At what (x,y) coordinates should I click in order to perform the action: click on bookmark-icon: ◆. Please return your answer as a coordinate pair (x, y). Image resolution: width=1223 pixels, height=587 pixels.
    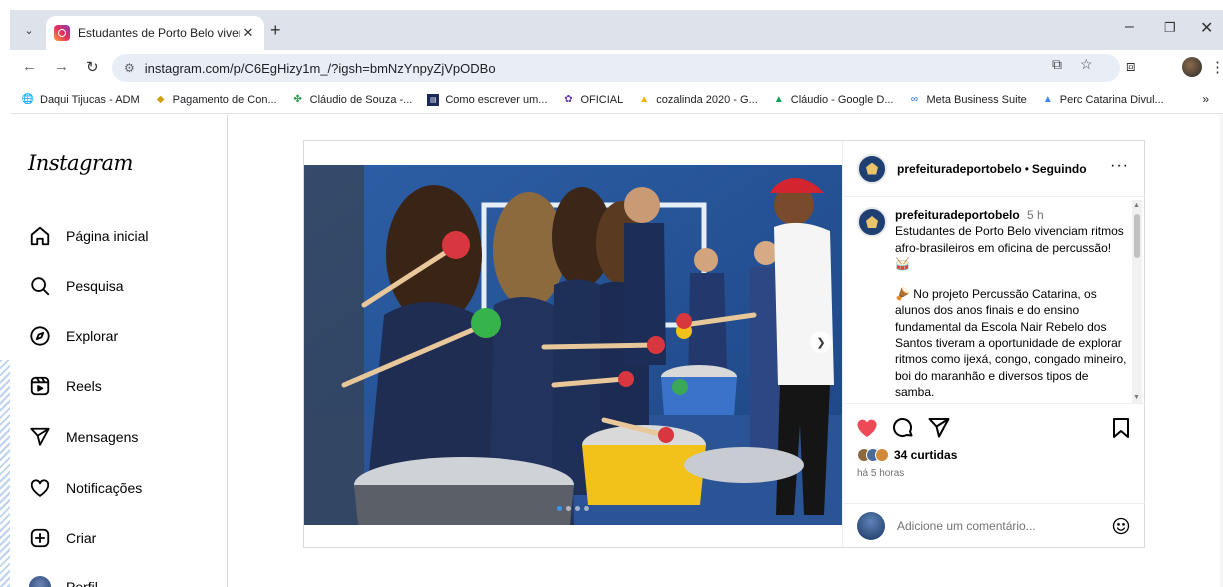
    Looking at the image, I should click on (160, 99).